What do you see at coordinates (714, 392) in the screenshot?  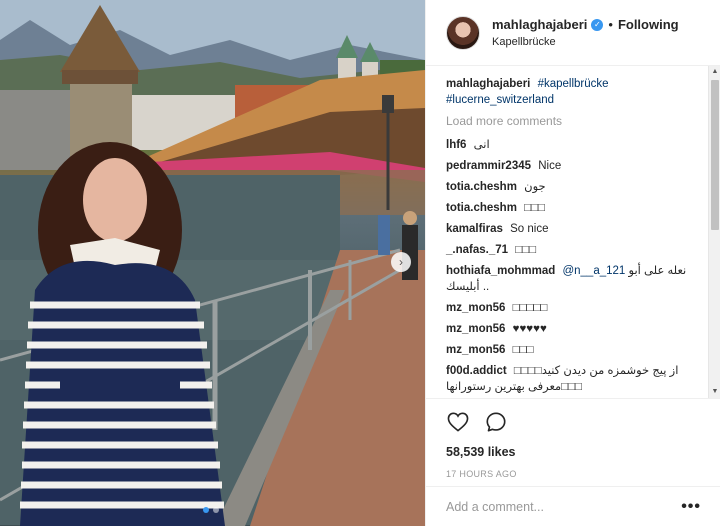 I see `scroll-down-icon: ▼` at bounding box center [714, 392].